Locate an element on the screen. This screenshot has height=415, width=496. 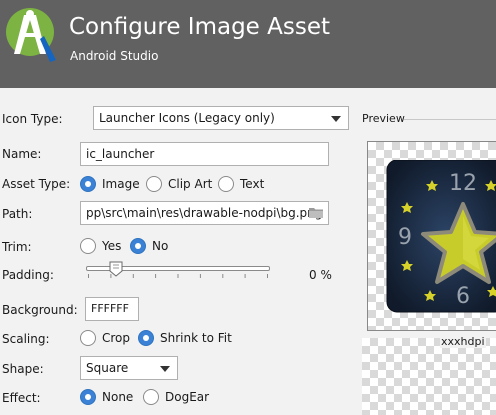
shape-select: Square is located at coordinates (129, 368).